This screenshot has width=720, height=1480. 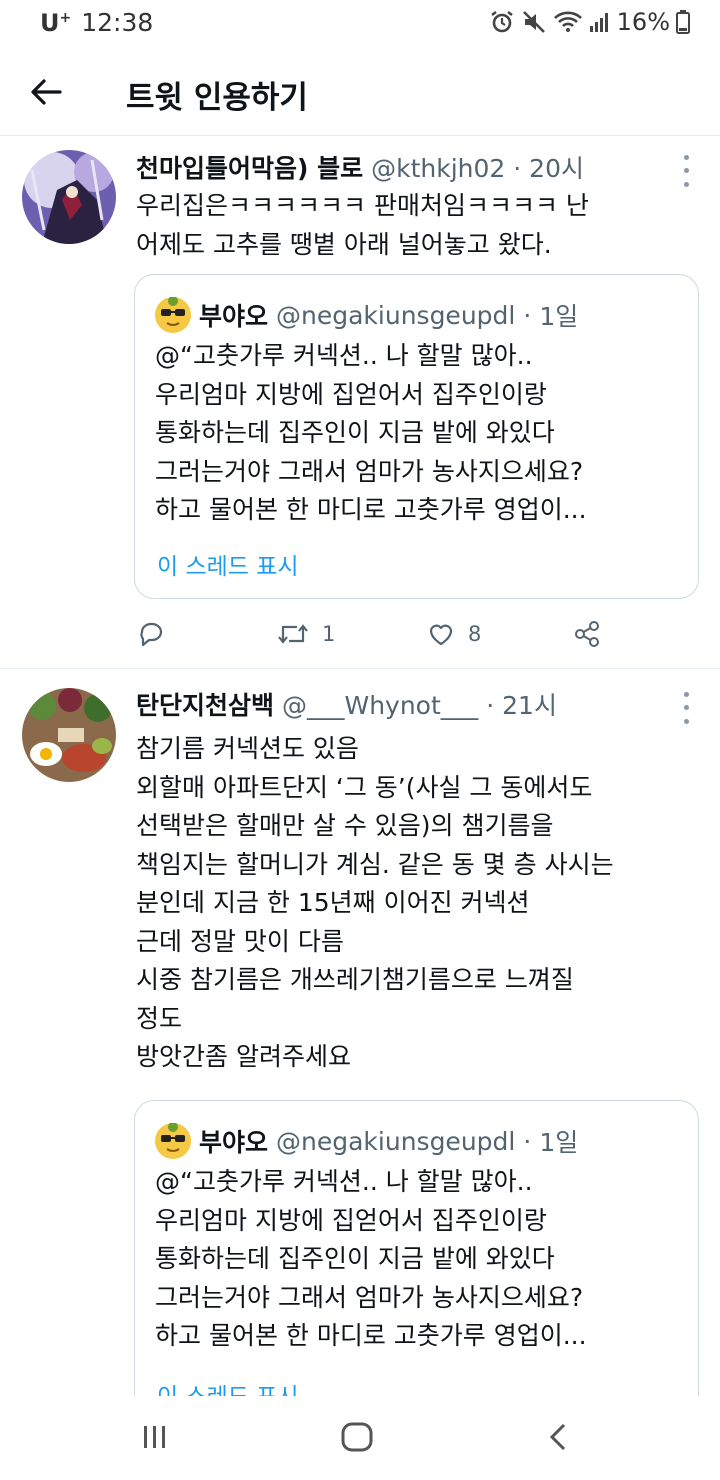 What do you see at coordinates (364, 787) in the screenshot?
I see `tweet-text-line: 외할매 아파트단지 ‘그 동’(사실 그 동에서도` at bounding box center [364, 787].